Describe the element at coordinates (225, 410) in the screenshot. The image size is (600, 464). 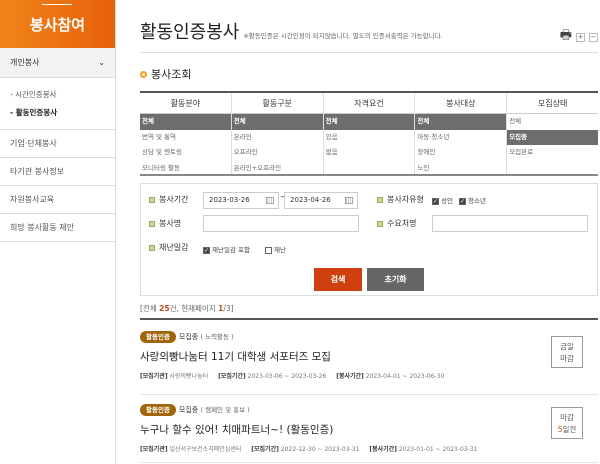
I see `category-text: ( 캠페인 및 홍보 )` at that location.